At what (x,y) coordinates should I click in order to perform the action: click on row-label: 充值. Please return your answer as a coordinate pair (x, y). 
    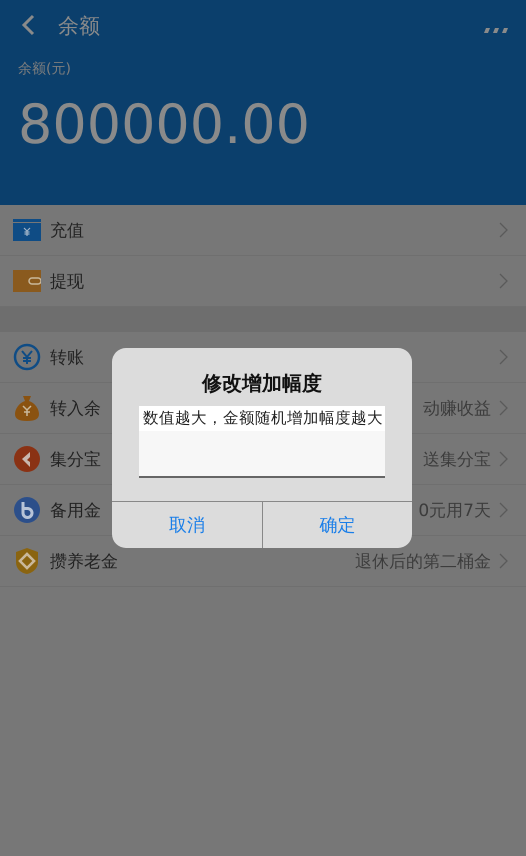
    Looking at the image, I should click on (67, 231).